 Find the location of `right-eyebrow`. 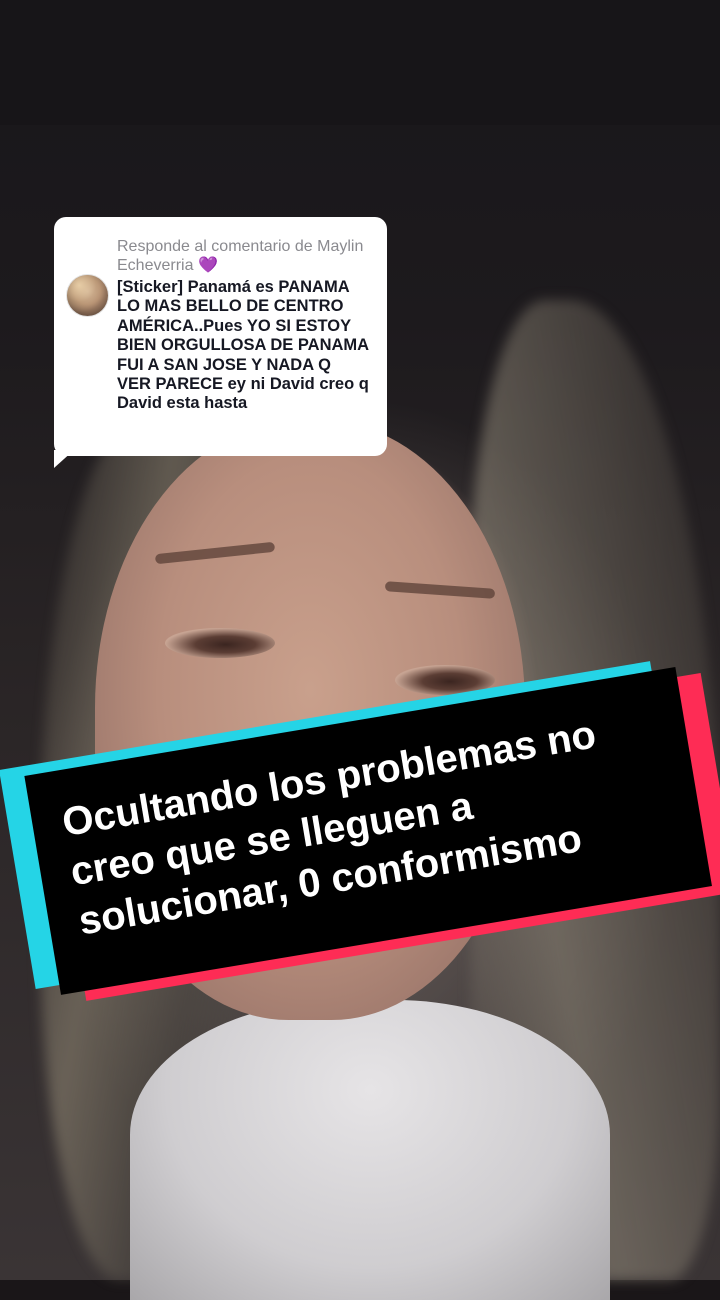

right-eyebrow is located at coordinates (440, 590).